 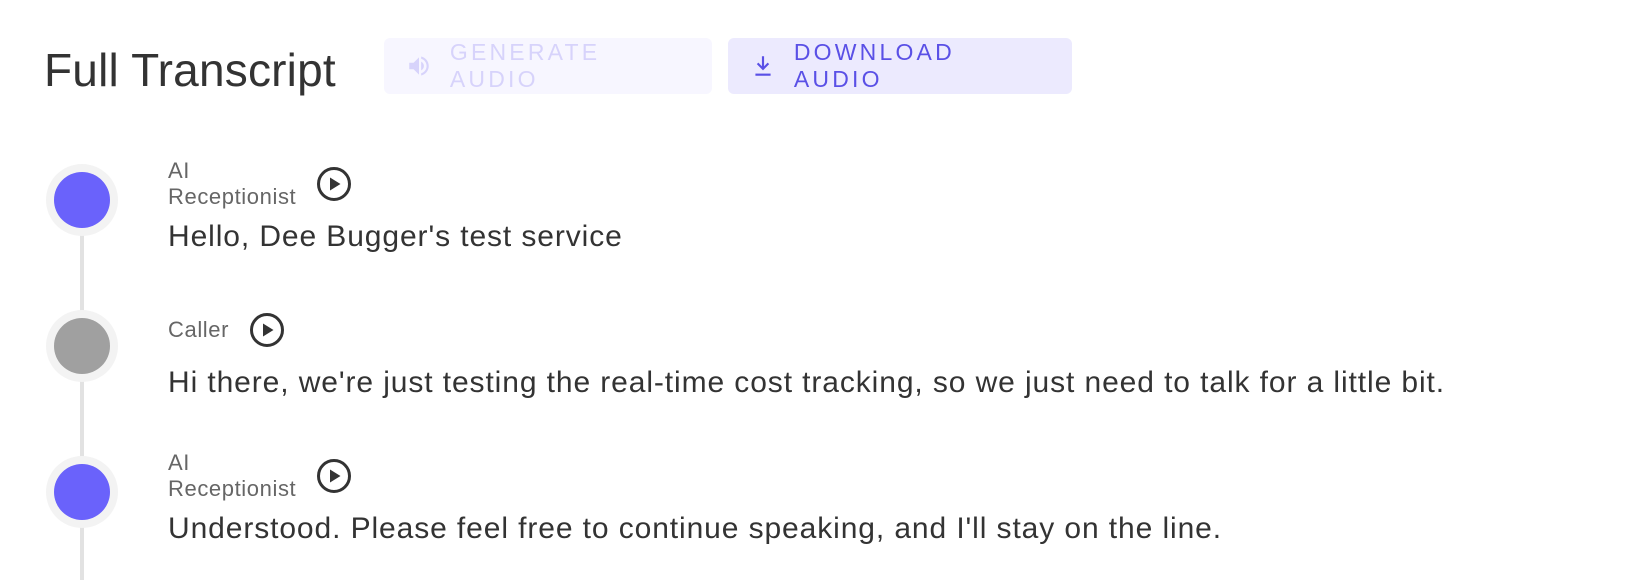 I want to click on page-title: Full Transcript, so click(x=190, y=70).